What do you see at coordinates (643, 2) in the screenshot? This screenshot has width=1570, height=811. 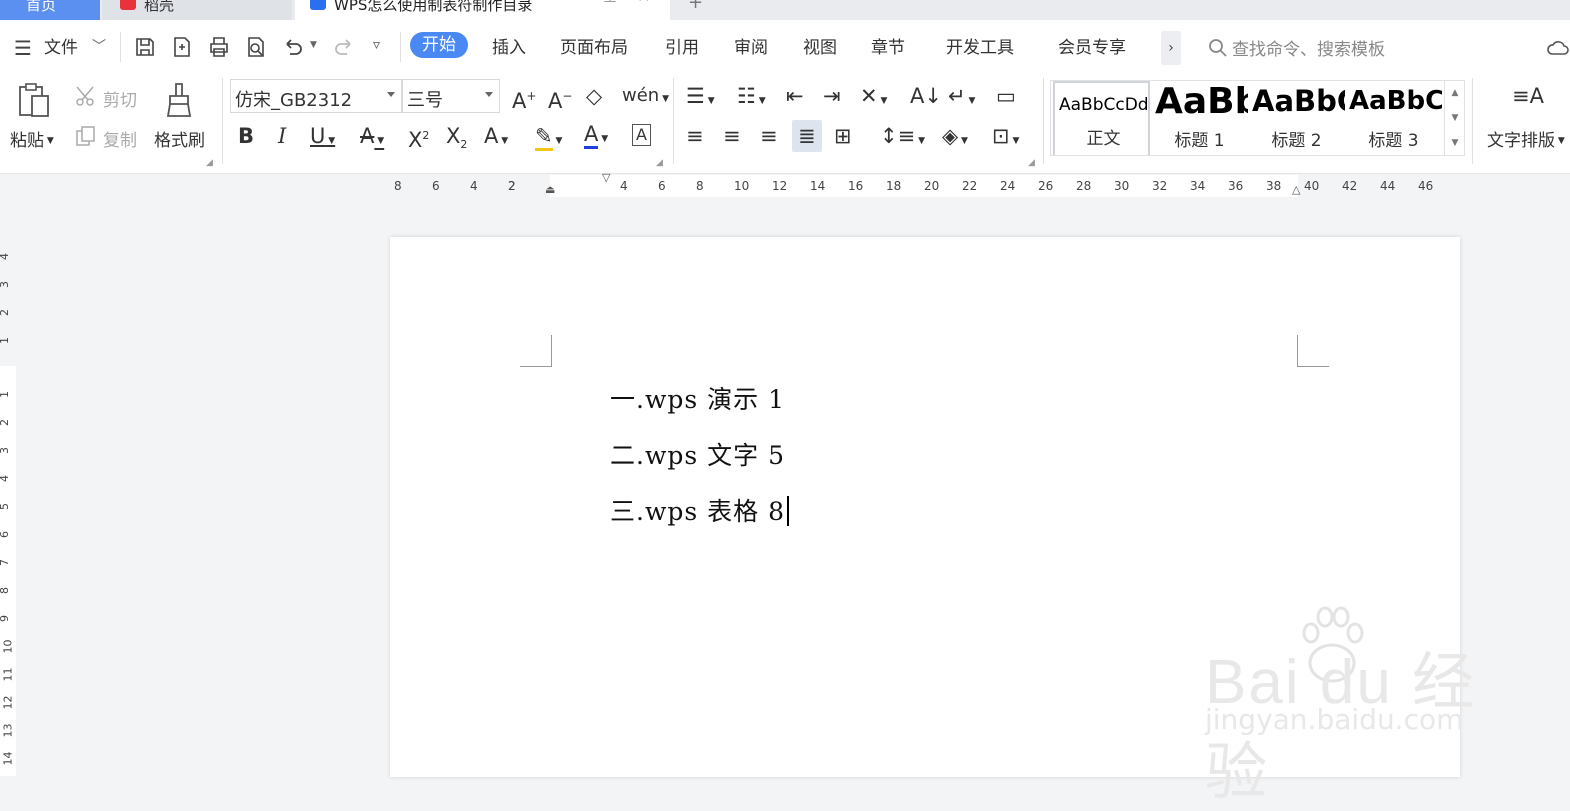 I see `close-tab-icon: ✕` at bounding box center [643, 2].